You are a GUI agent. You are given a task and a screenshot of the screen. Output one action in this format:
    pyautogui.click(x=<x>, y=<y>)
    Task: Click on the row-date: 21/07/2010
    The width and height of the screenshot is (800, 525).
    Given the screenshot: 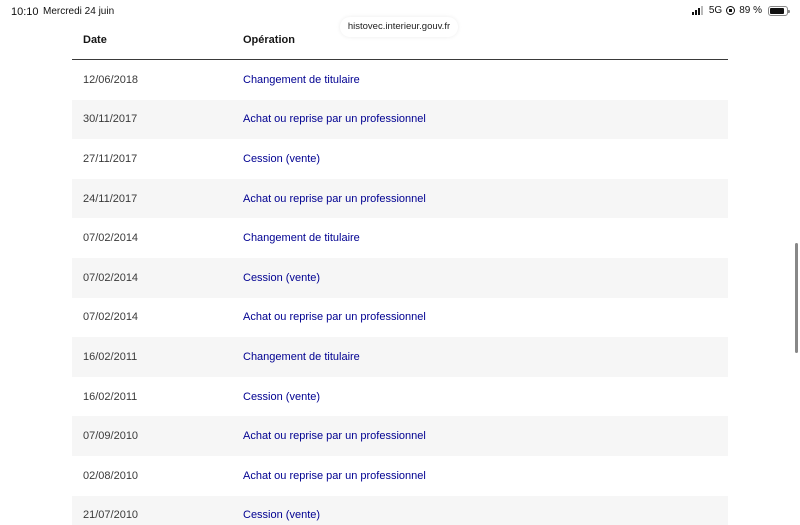 What is the action you would take?
    pyautogui.click(x=111, y=515)
    